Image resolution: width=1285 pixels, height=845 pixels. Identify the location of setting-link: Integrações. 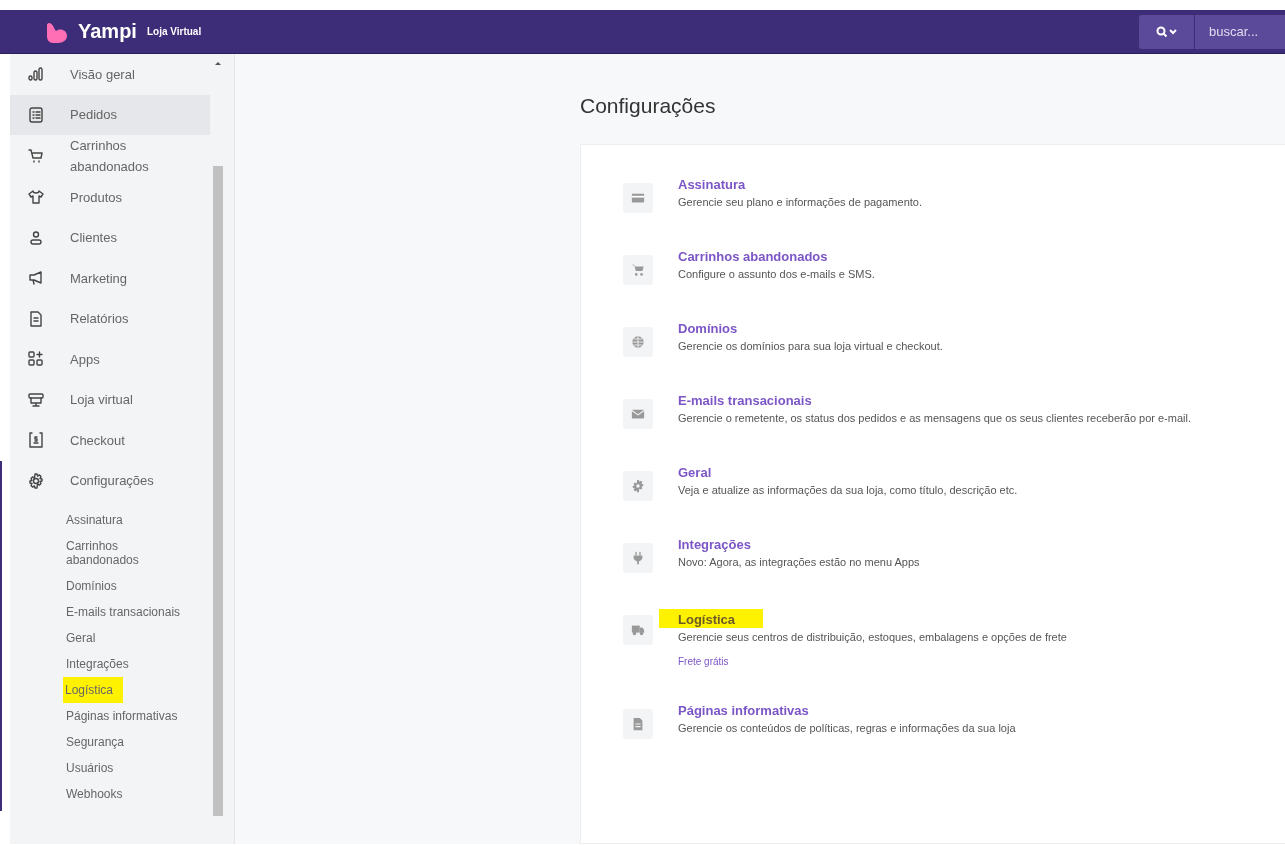
(714, 545).